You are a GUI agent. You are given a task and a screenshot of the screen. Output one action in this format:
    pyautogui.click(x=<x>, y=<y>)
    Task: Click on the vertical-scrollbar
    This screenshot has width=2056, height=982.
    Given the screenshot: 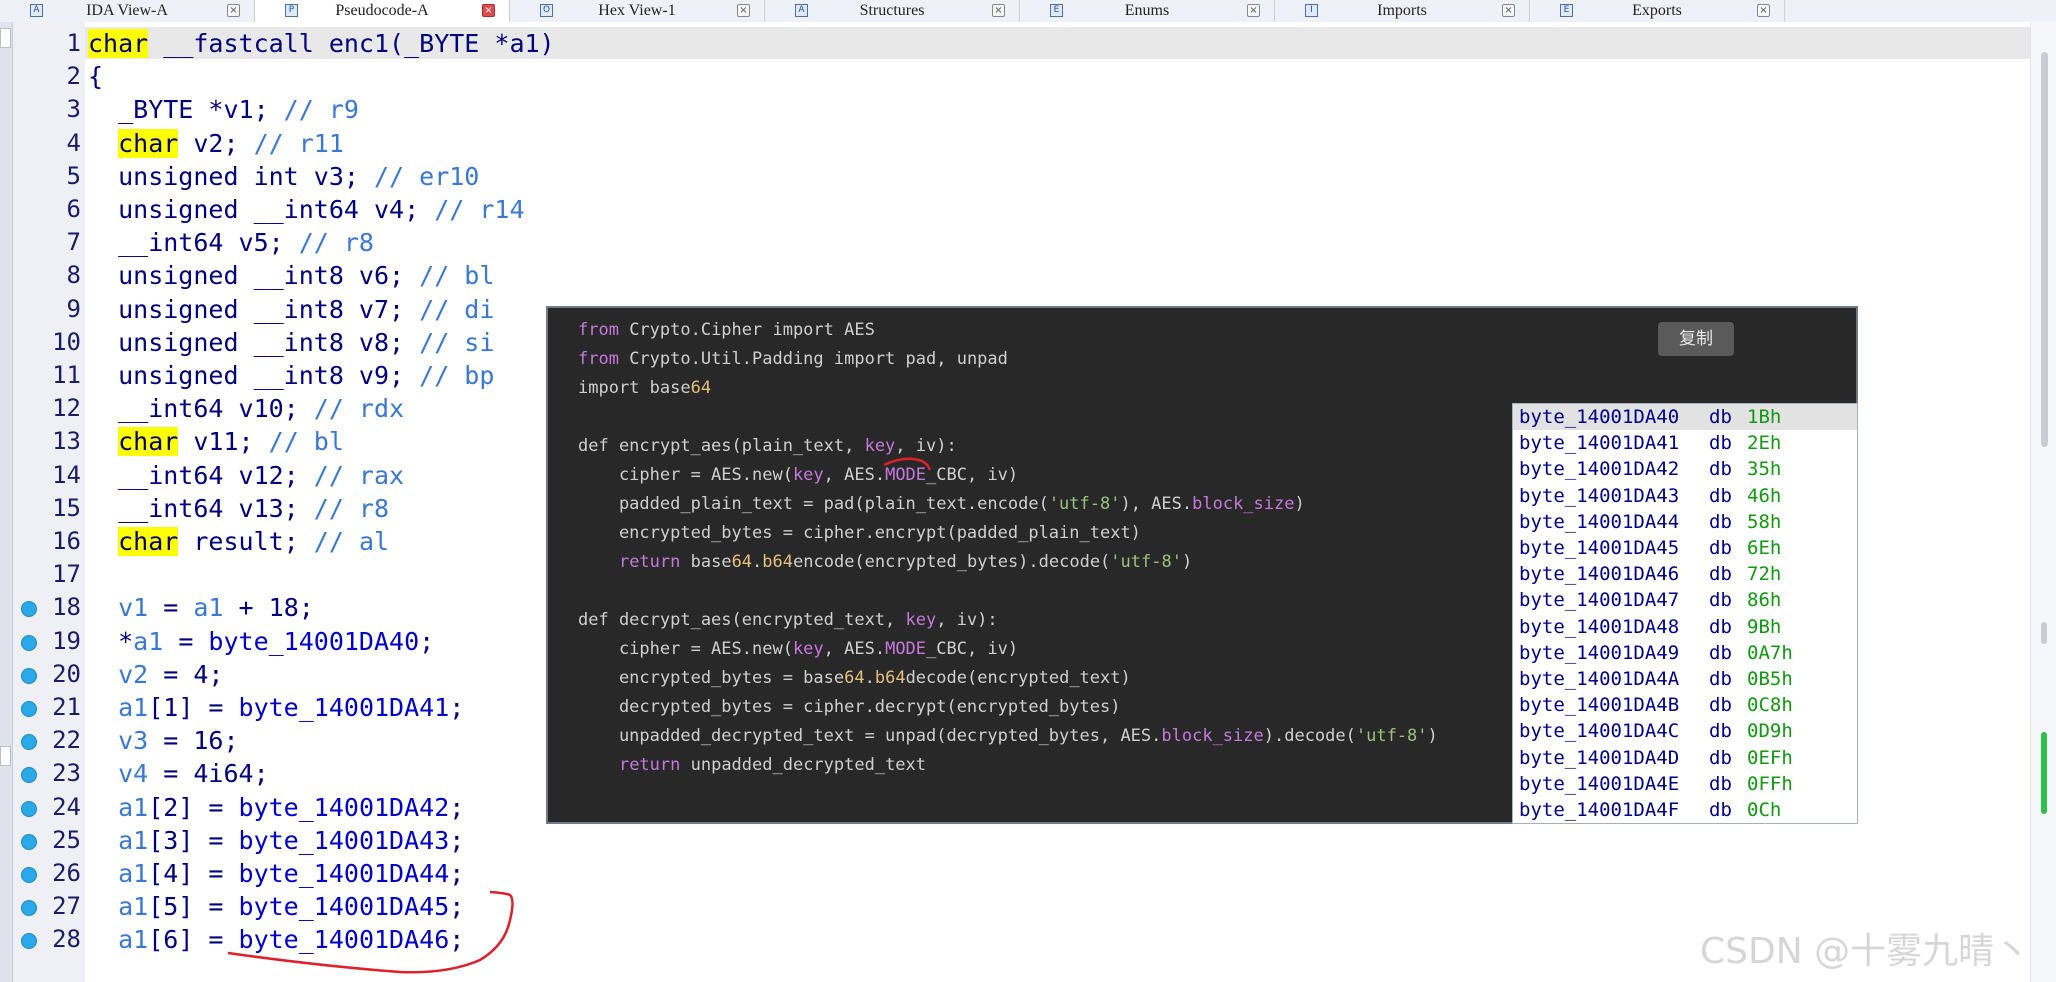 What is the action you would take?
    pyautogui.click(x=2043, y=502)
    